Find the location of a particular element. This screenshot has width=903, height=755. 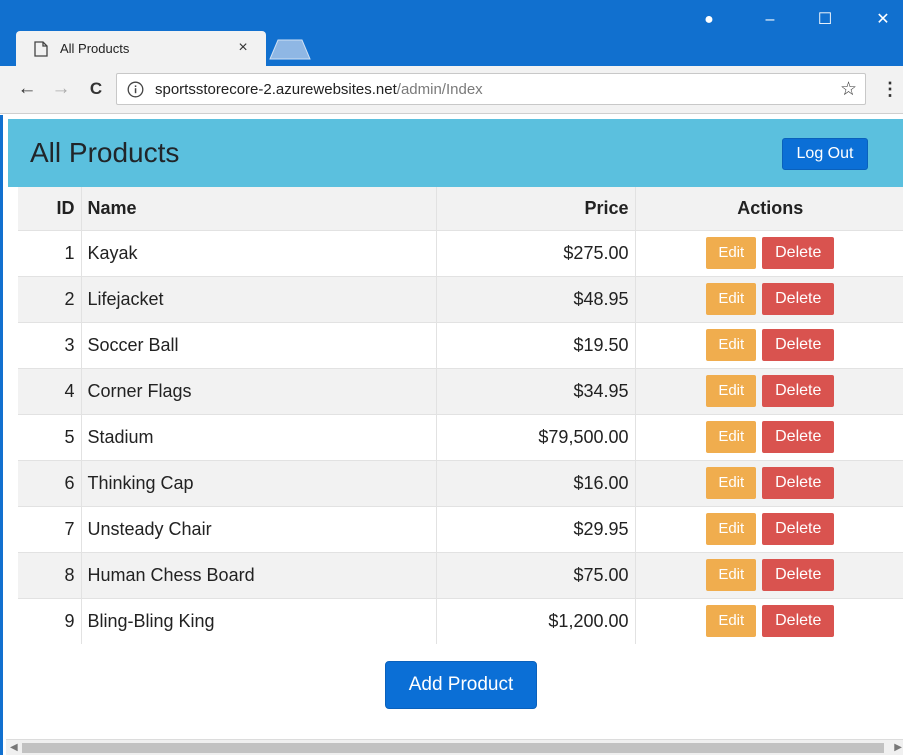

product-price: $34.95 is located at coordinates (536, 391).